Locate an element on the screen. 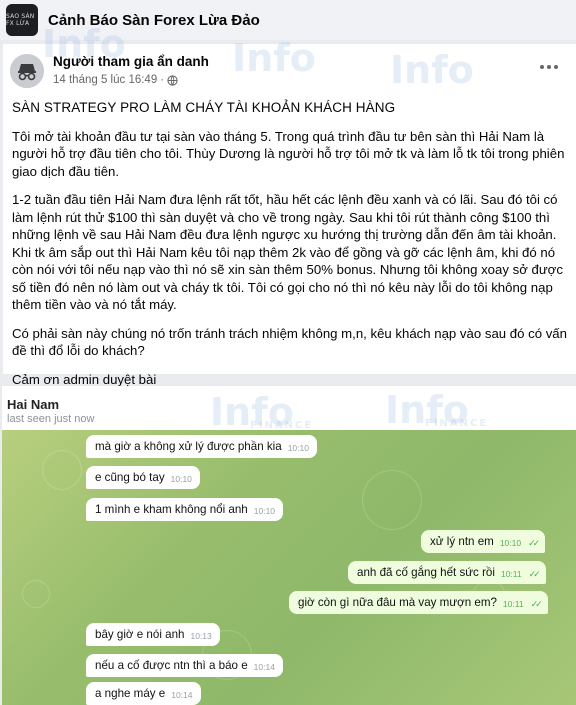  chat-message: mà giờ a không xử lý được phần kia 10:10 is located at coordinates (201, 446).